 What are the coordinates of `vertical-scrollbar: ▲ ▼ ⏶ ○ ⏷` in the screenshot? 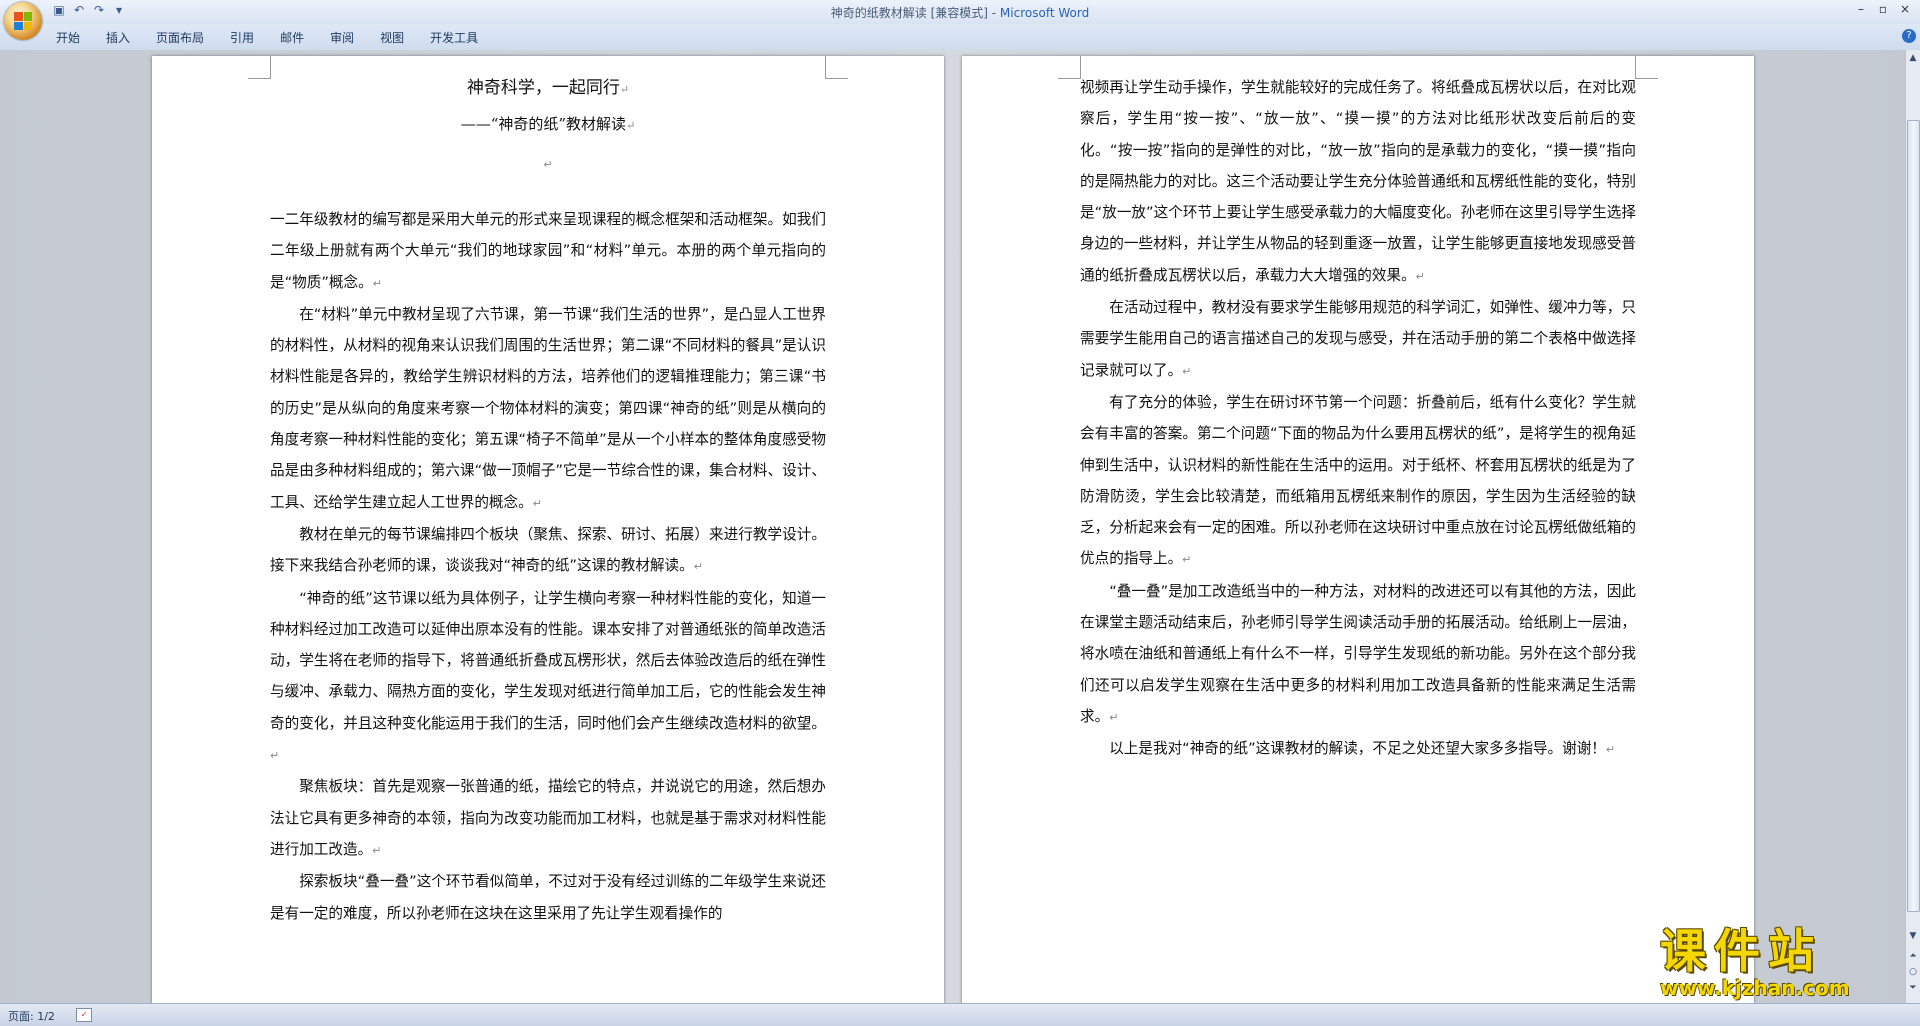 It's located at (1912, 526).